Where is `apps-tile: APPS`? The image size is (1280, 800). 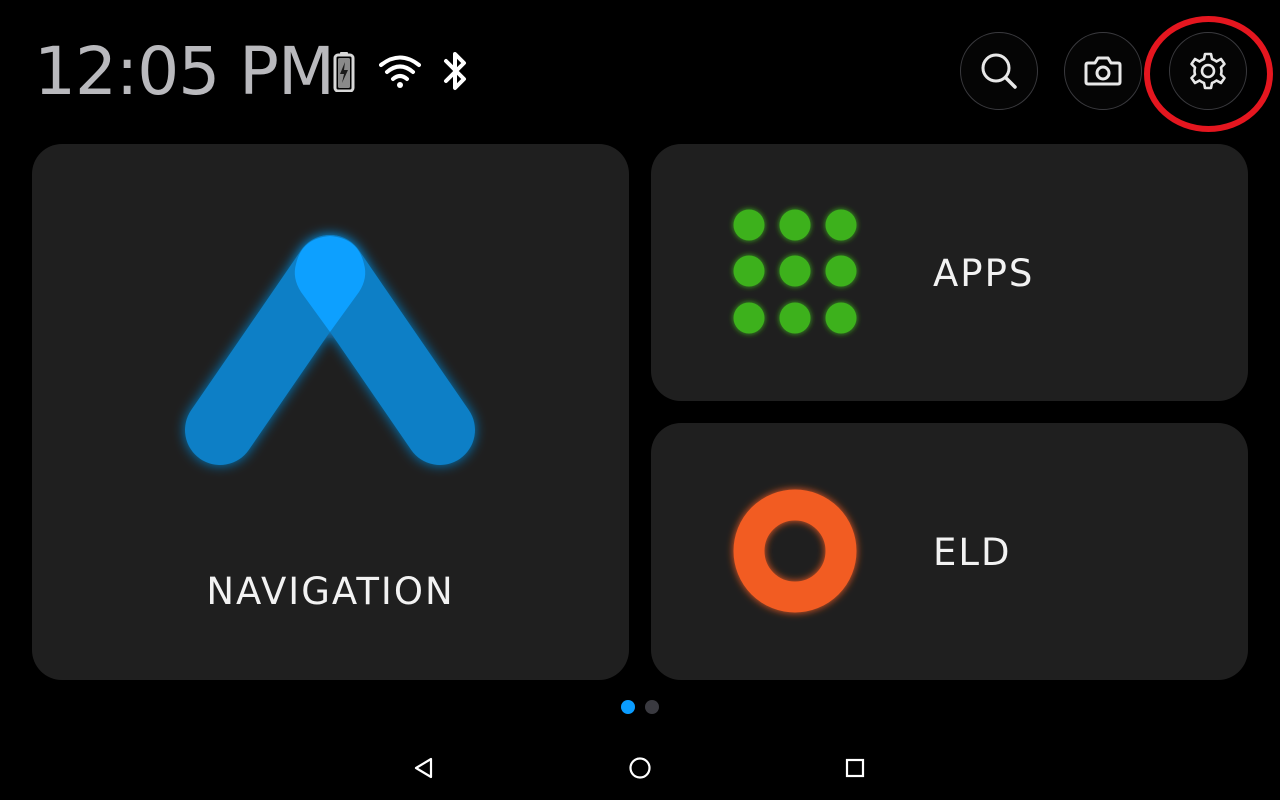 apps-tile: APPS is located at coordinates (949, 272).